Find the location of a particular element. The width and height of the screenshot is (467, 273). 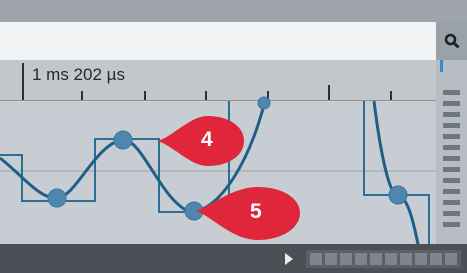

ruler-ticks is located at coordinates (207, 81).